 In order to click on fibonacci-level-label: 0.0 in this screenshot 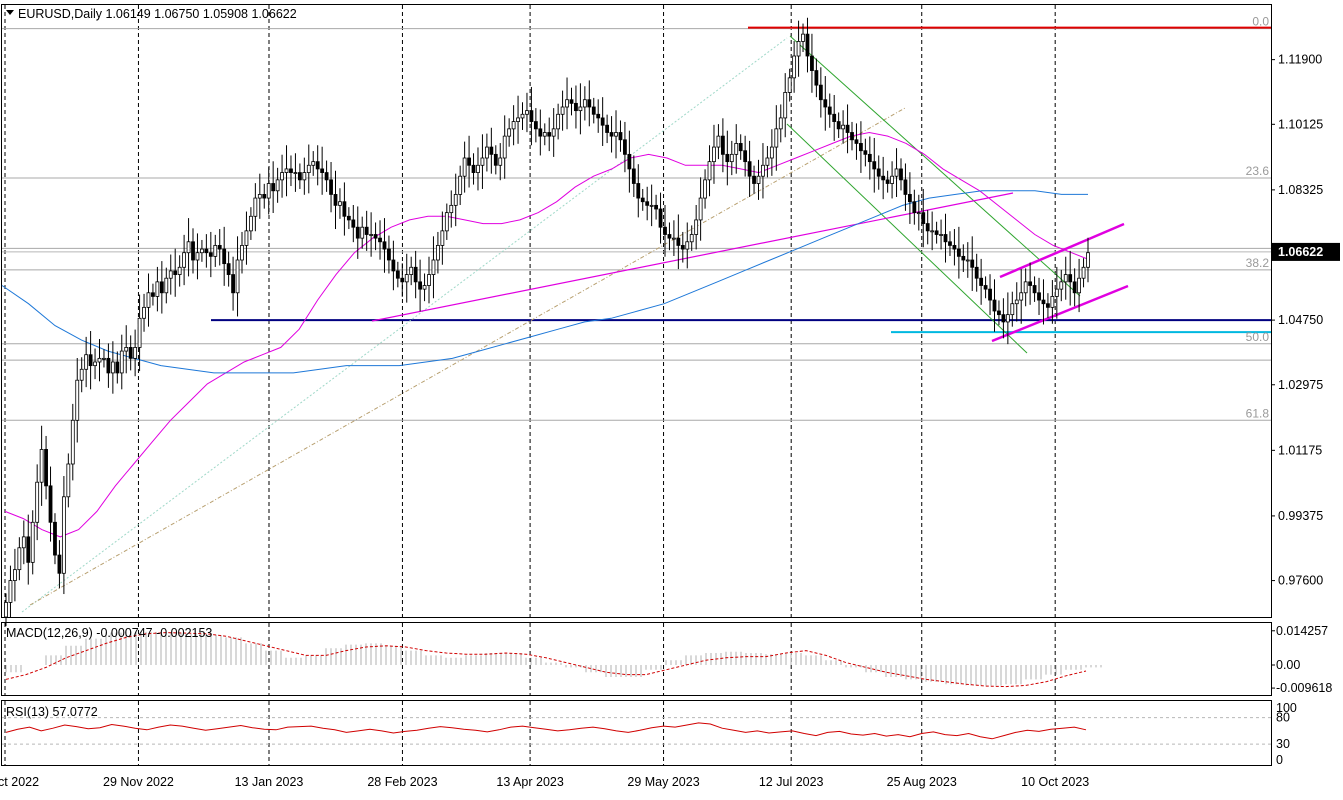, I will do `click(1260, 22)`.